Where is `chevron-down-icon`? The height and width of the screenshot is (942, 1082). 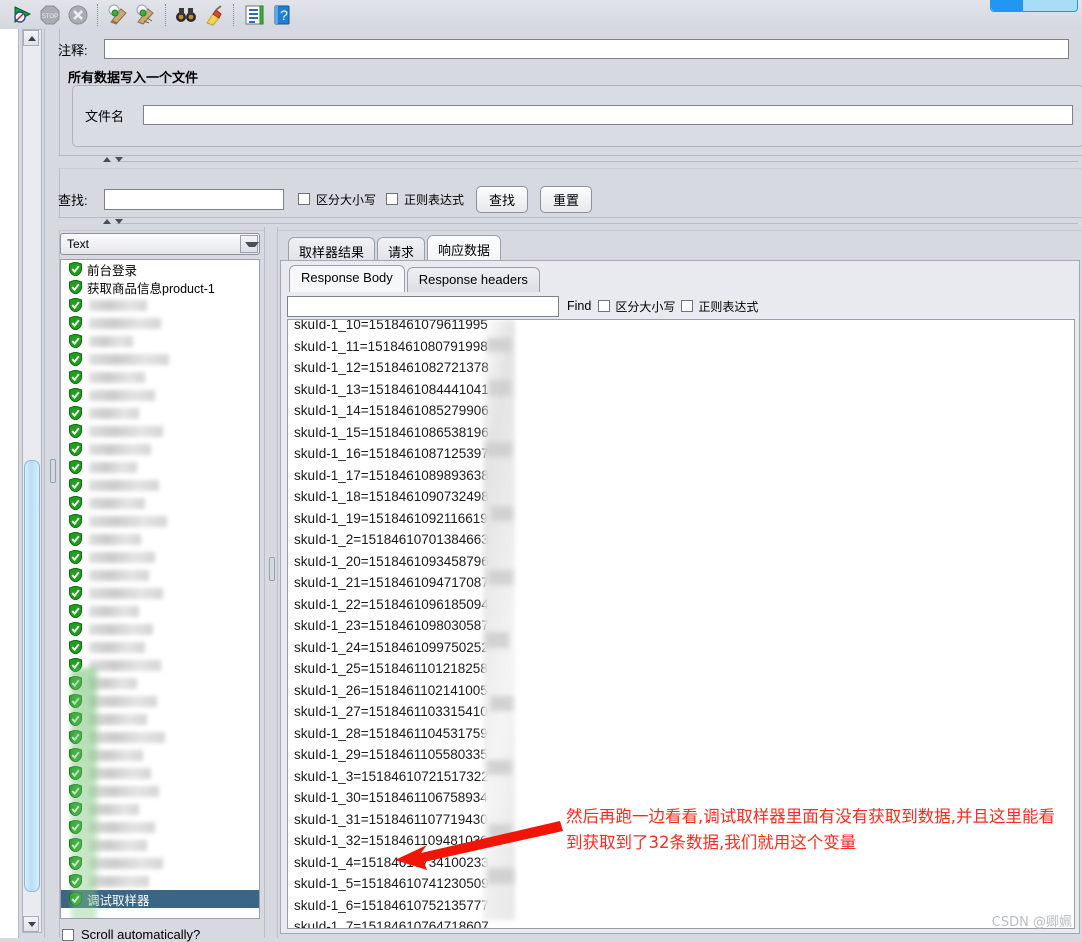
chevron-down-icon is located at coordinates (249, 244).